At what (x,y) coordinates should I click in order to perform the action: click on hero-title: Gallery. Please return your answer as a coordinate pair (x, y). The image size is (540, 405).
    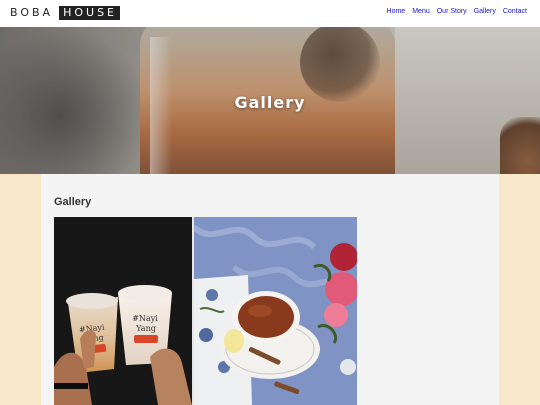
    Looking at the image, I should click on (270, 102).